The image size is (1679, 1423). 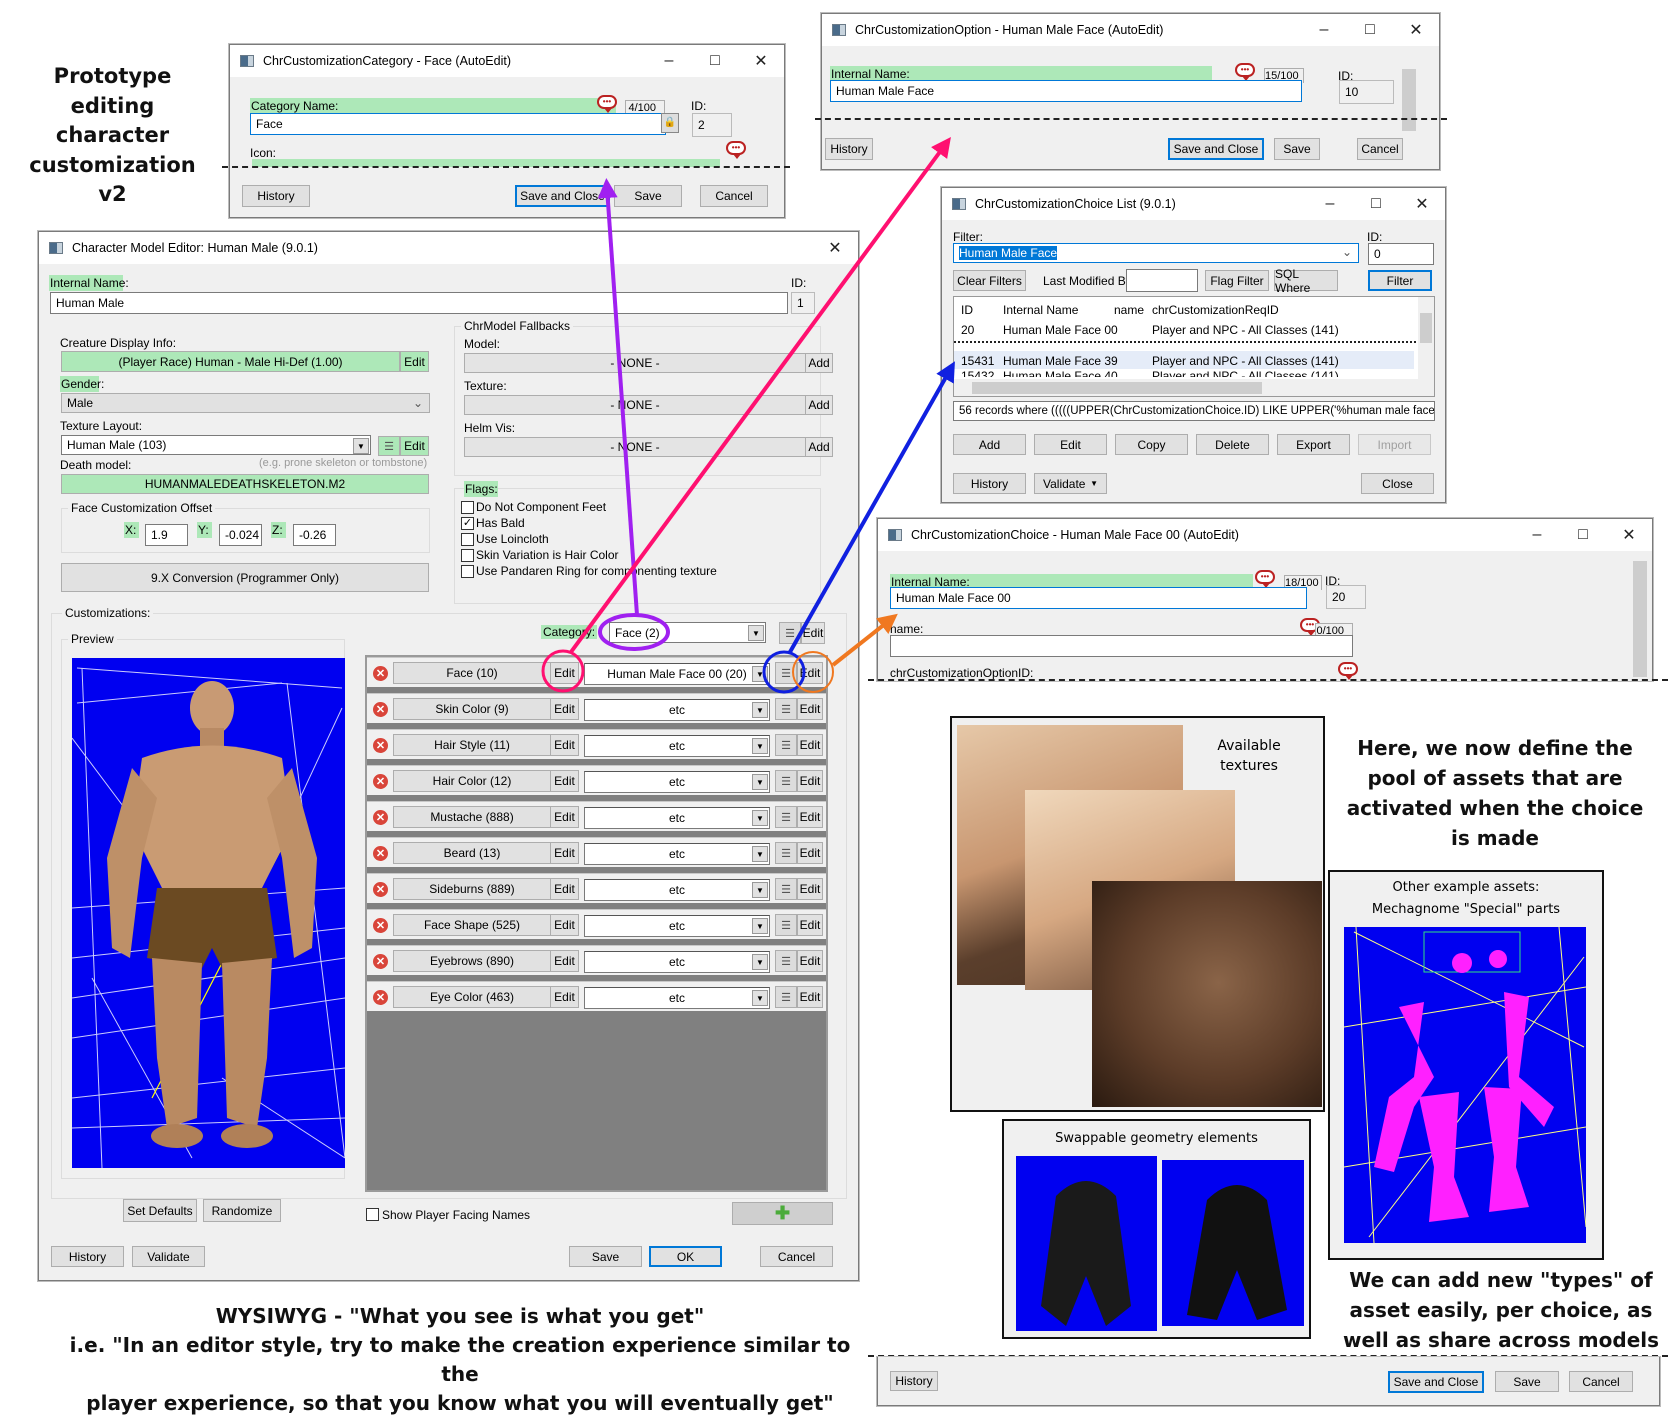 I want to click on gender-select: Male ⌄, so click(x=245, y=403).